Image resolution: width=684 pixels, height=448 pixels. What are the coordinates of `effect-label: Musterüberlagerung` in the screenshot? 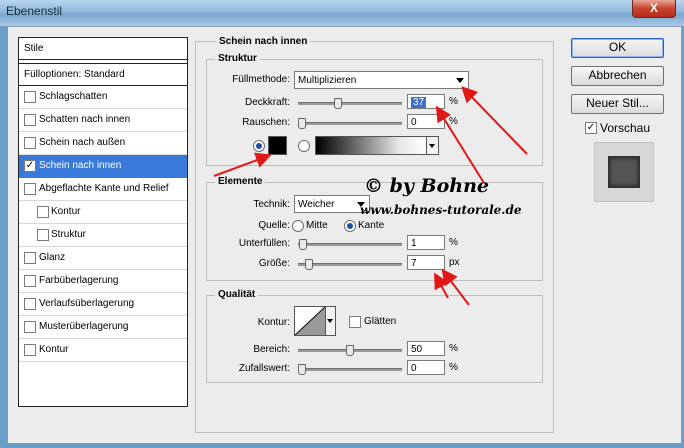 It's located at (84, 326).